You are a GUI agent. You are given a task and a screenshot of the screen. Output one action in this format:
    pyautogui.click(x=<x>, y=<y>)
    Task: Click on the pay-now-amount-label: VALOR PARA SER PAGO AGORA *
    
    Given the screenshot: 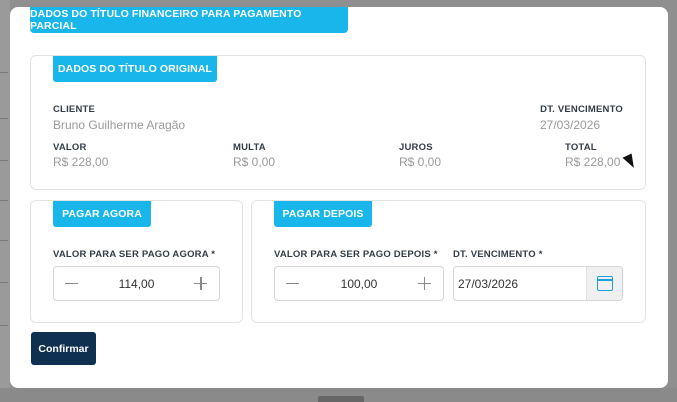 What is the action you would take?
    pyautogui.click(x=134, y=254)
    